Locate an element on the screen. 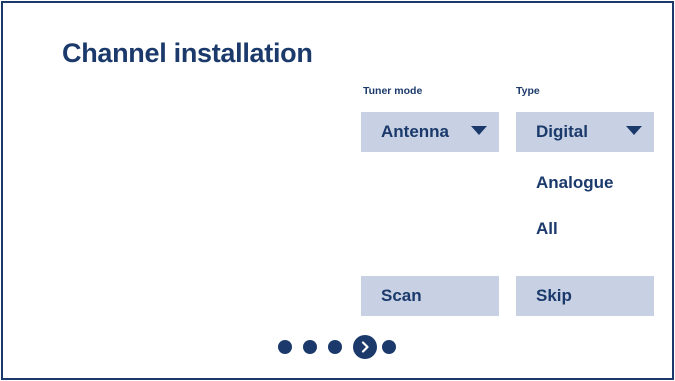 Image resolution: width=675 pixels, height=381 pixels. step-indicator is located at coordinates (342, 347).